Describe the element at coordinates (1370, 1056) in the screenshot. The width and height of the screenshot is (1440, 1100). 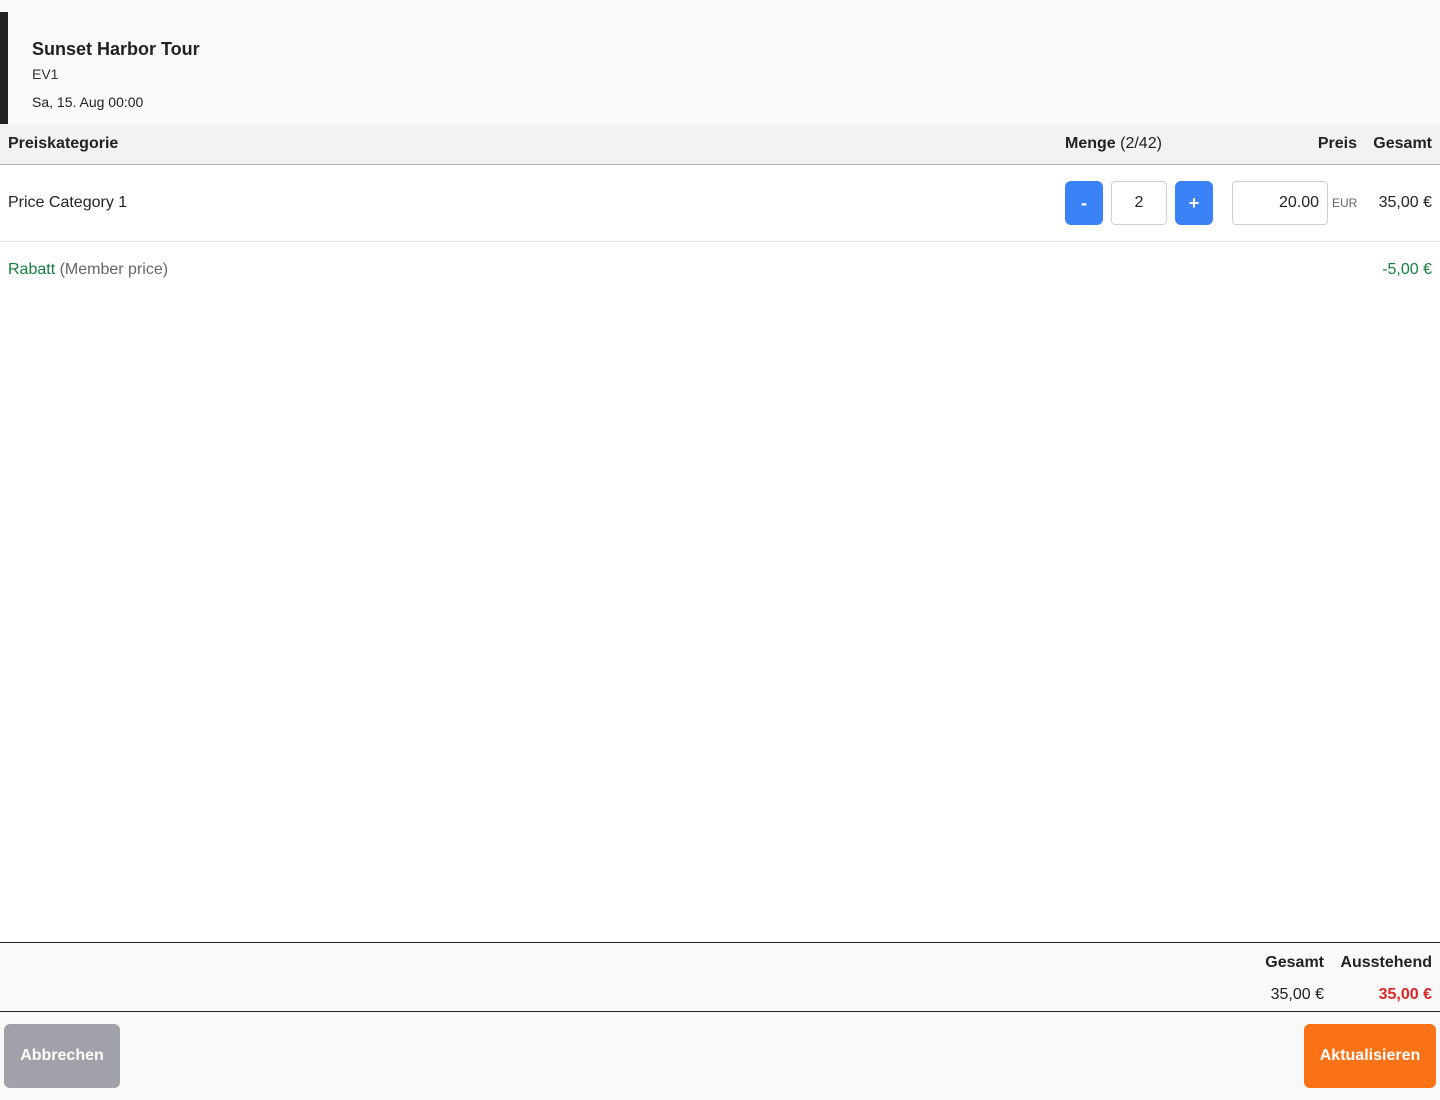
I see `update-button: Aktualisieren` at that location.